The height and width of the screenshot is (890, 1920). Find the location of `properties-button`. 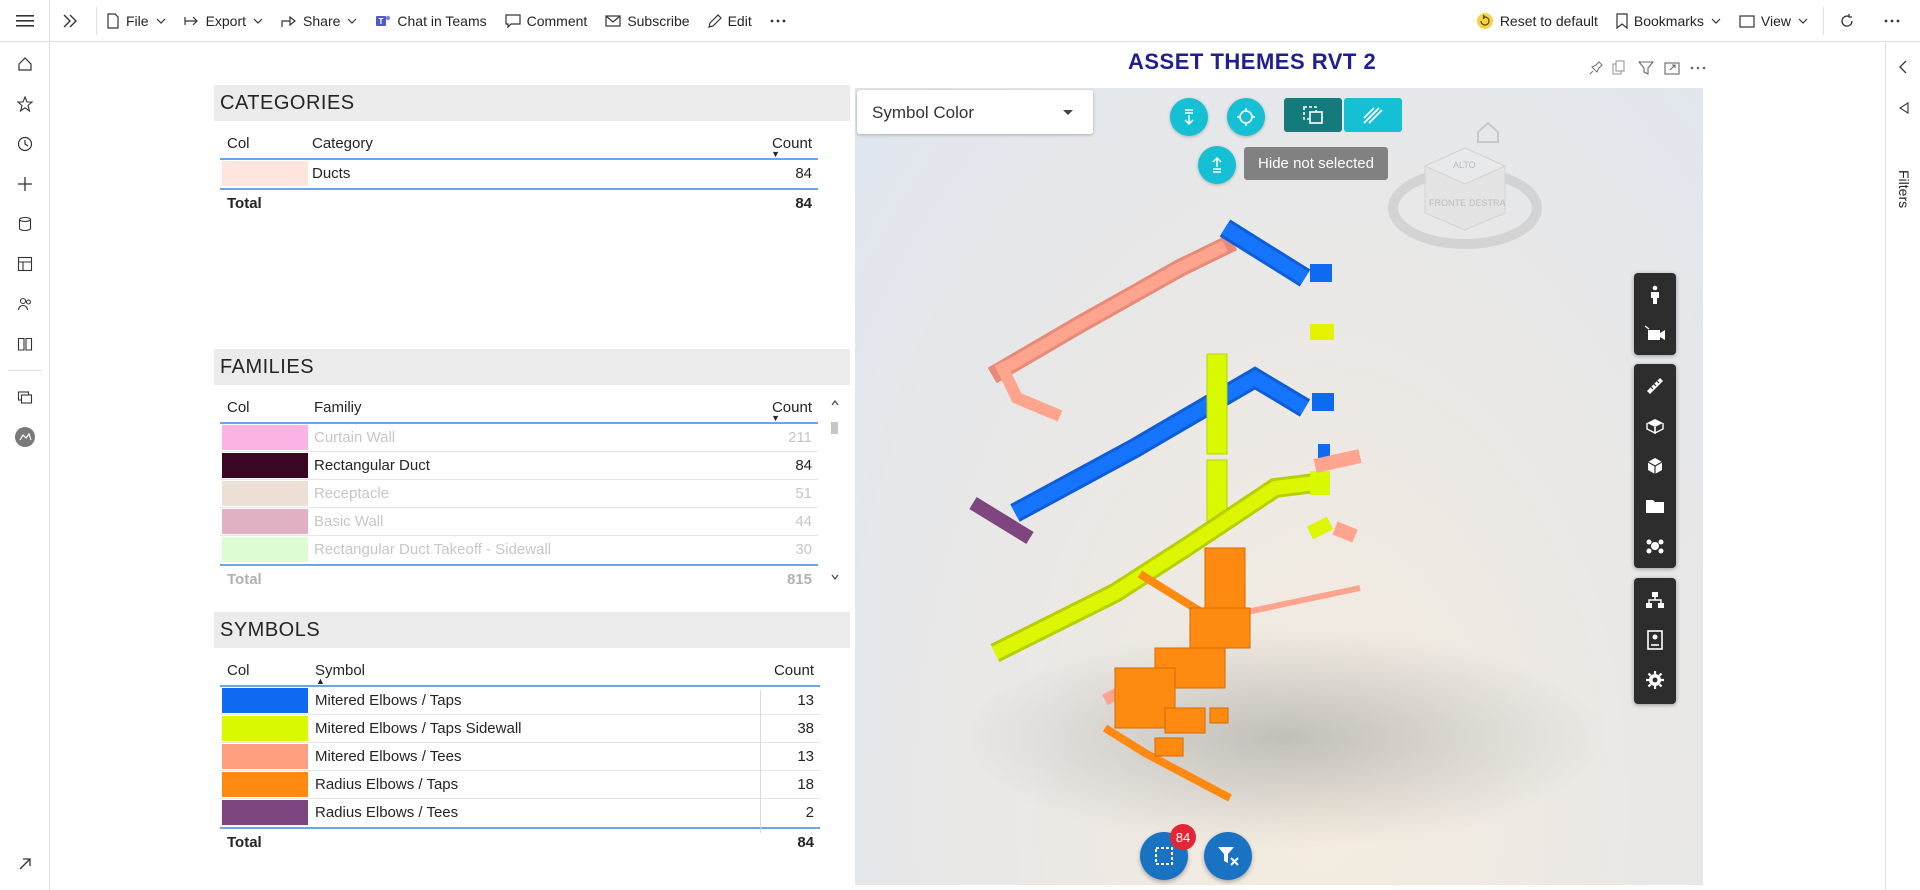

properties-button is located at coordinates (1655, 546).